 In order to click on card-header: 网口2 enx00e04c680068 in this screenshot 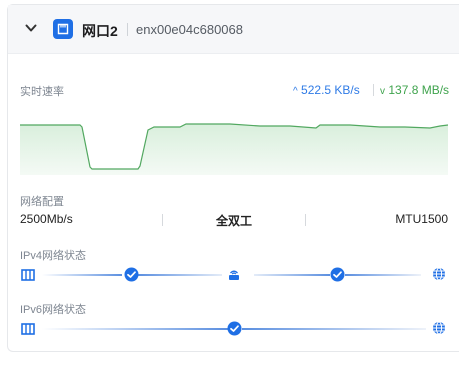, I will do `click(233, 29)`.